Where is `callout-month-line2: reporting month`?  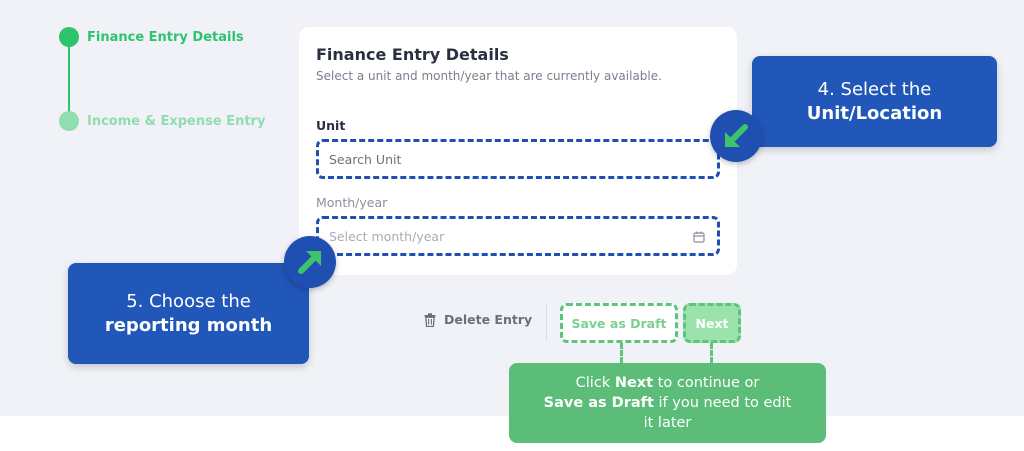
callout-month-line2: reporting month is located at coordinates (188, 325).